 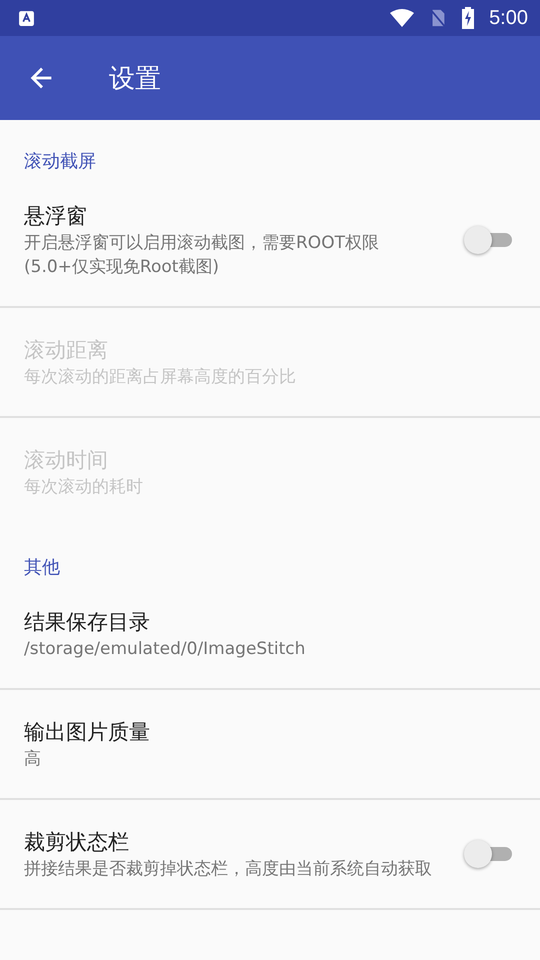 I want to click on status-time: 5:00, so click(x=508, y=18).